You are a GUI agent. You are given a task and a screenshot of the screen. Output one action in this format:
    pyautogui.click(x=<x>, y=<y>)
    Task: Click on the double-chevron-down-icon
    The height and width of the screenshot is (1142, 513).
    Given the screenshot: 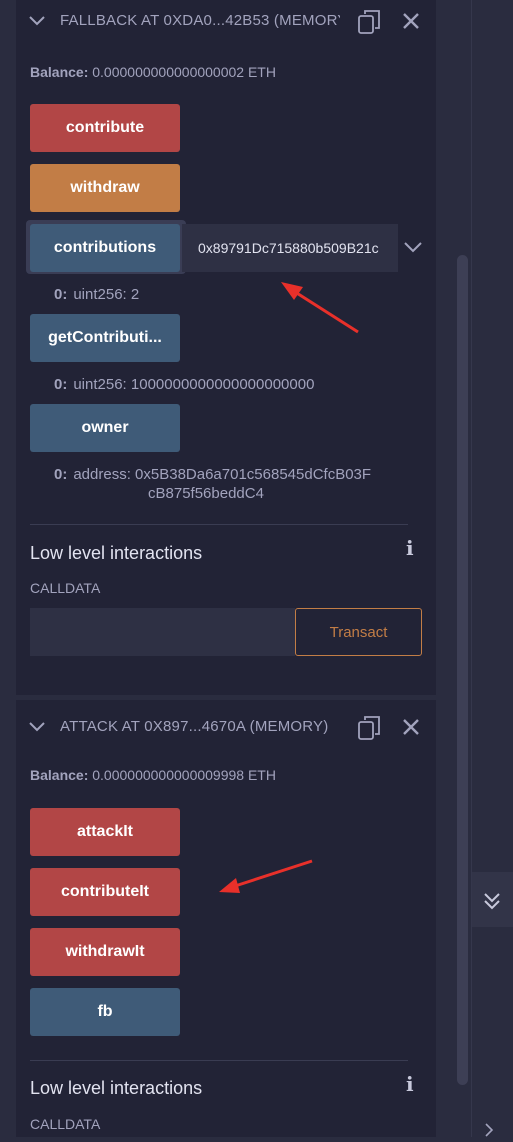 What is the action you would take?
    pyautogui.click(x=492, y=899)
    